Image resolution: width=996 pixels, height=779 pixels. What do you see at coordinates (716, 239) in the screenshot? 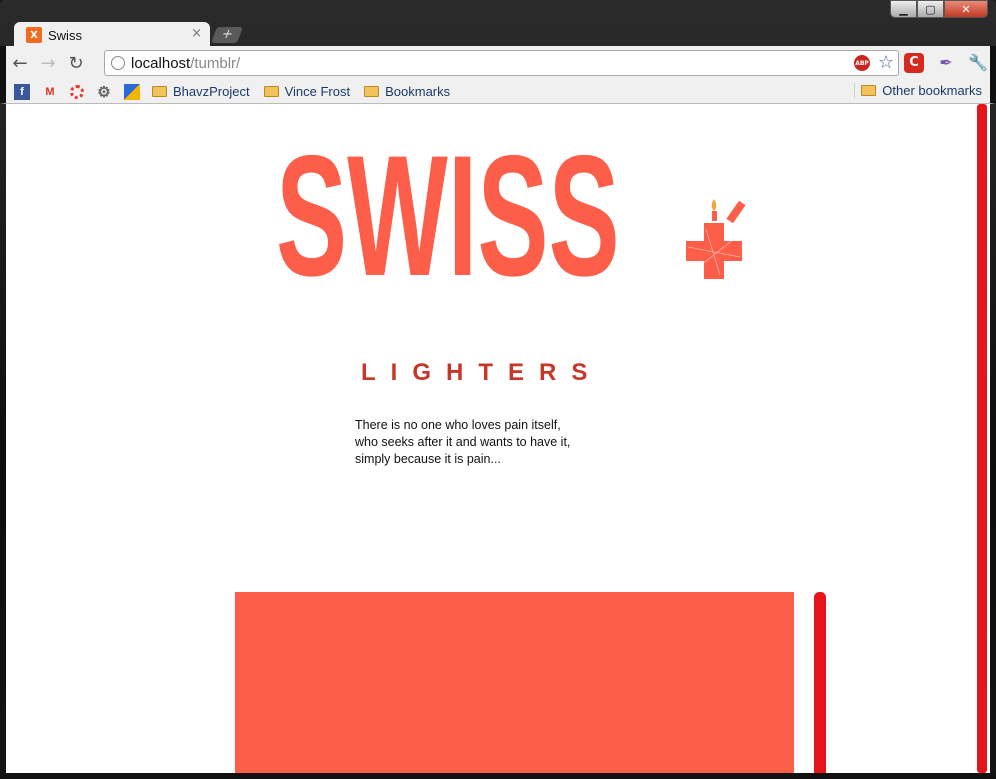
I see `swiss-cross-lighter-icon` at bounding box center [716, 239].